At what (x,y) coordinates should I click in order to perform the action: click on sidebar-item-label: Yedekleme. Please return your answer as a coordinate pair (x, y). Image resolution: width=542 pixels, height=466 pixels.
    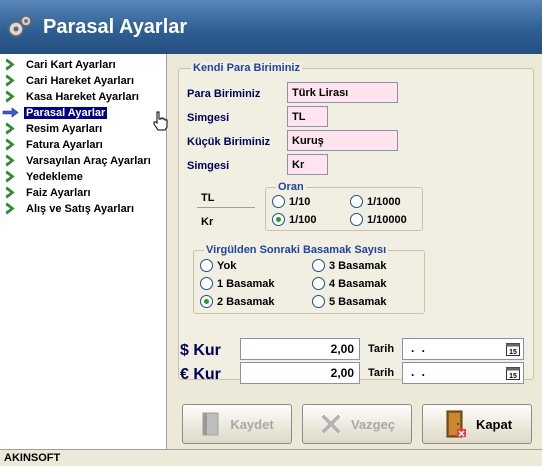
    Looking at the image, I should click on (54, 176).